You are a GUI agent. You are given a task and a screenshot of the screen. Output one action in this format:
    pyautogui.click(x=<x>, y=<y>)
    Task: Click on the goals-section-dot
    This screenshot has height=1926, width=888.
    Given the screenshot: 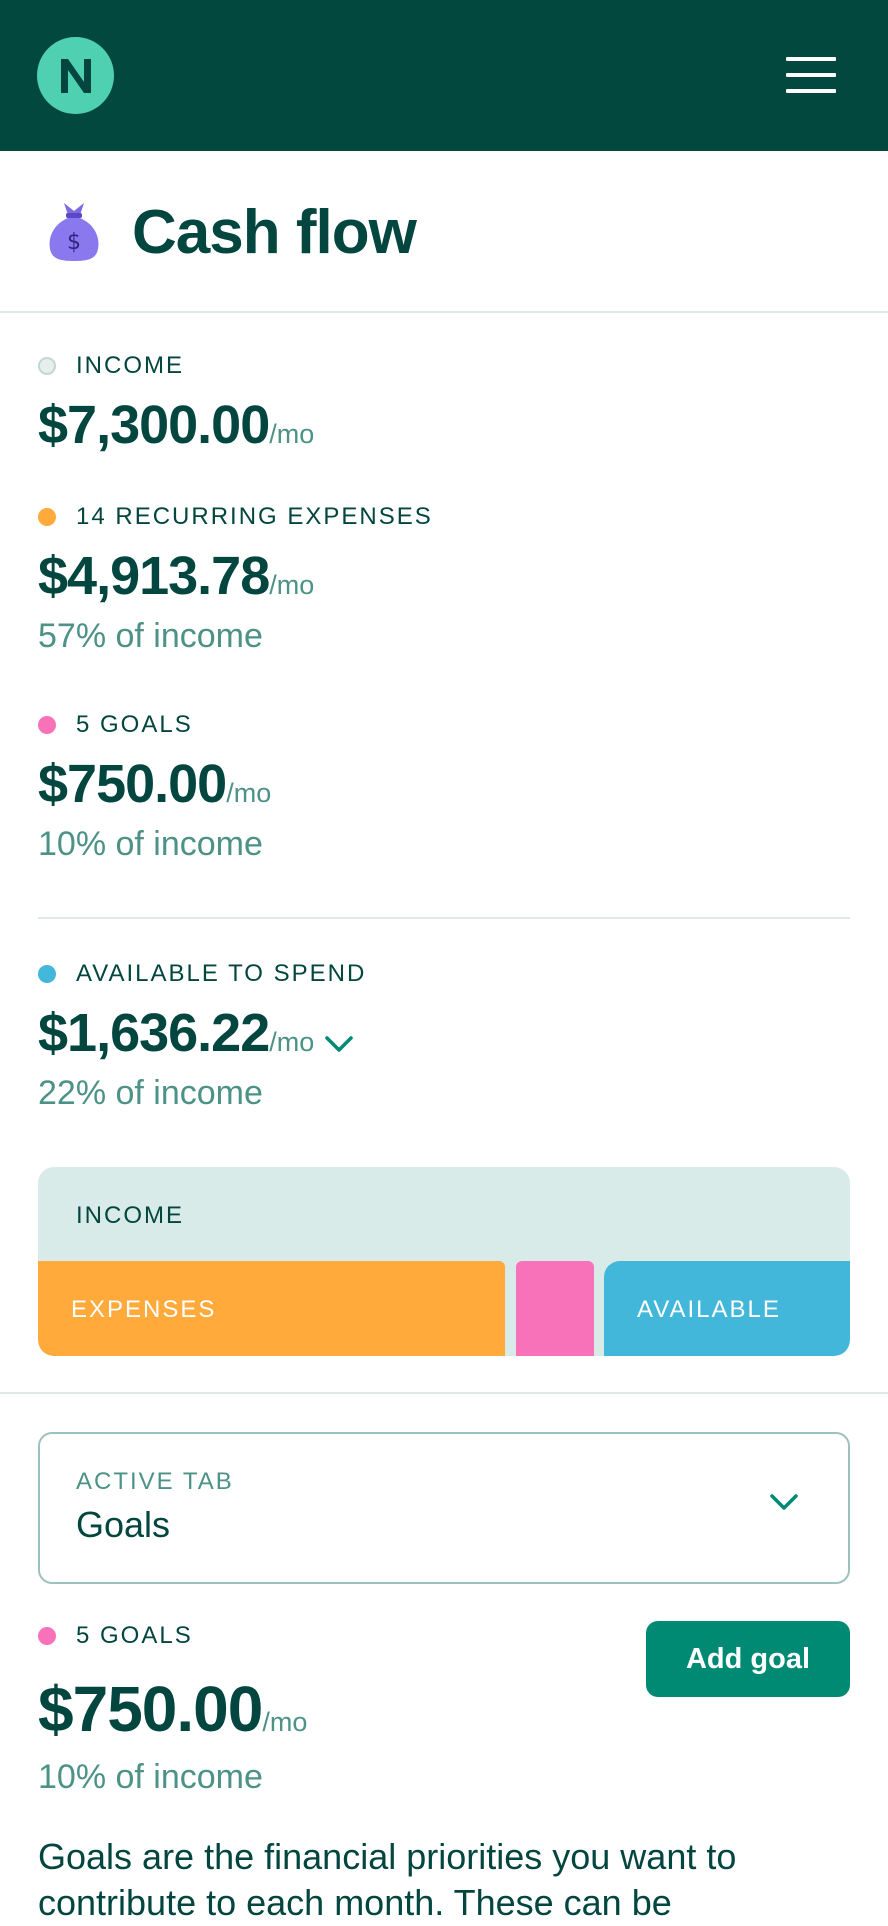 What is the action you would take?
    pyautogui.click(x=47, y=1636)
    